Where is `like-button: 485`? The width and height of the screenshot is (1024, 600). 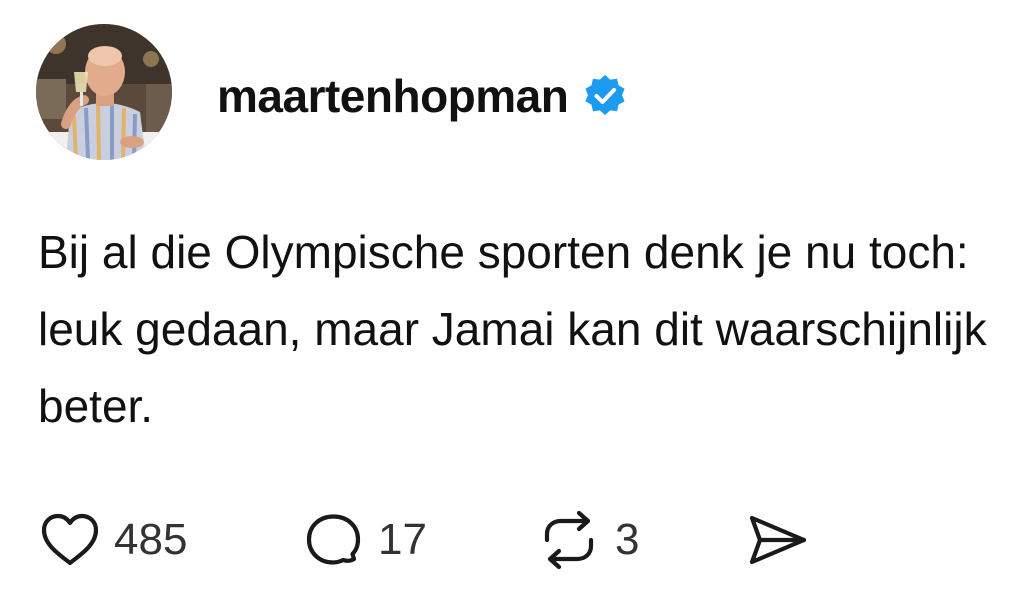 like-button: 485 is located at coordinates (113, 540).